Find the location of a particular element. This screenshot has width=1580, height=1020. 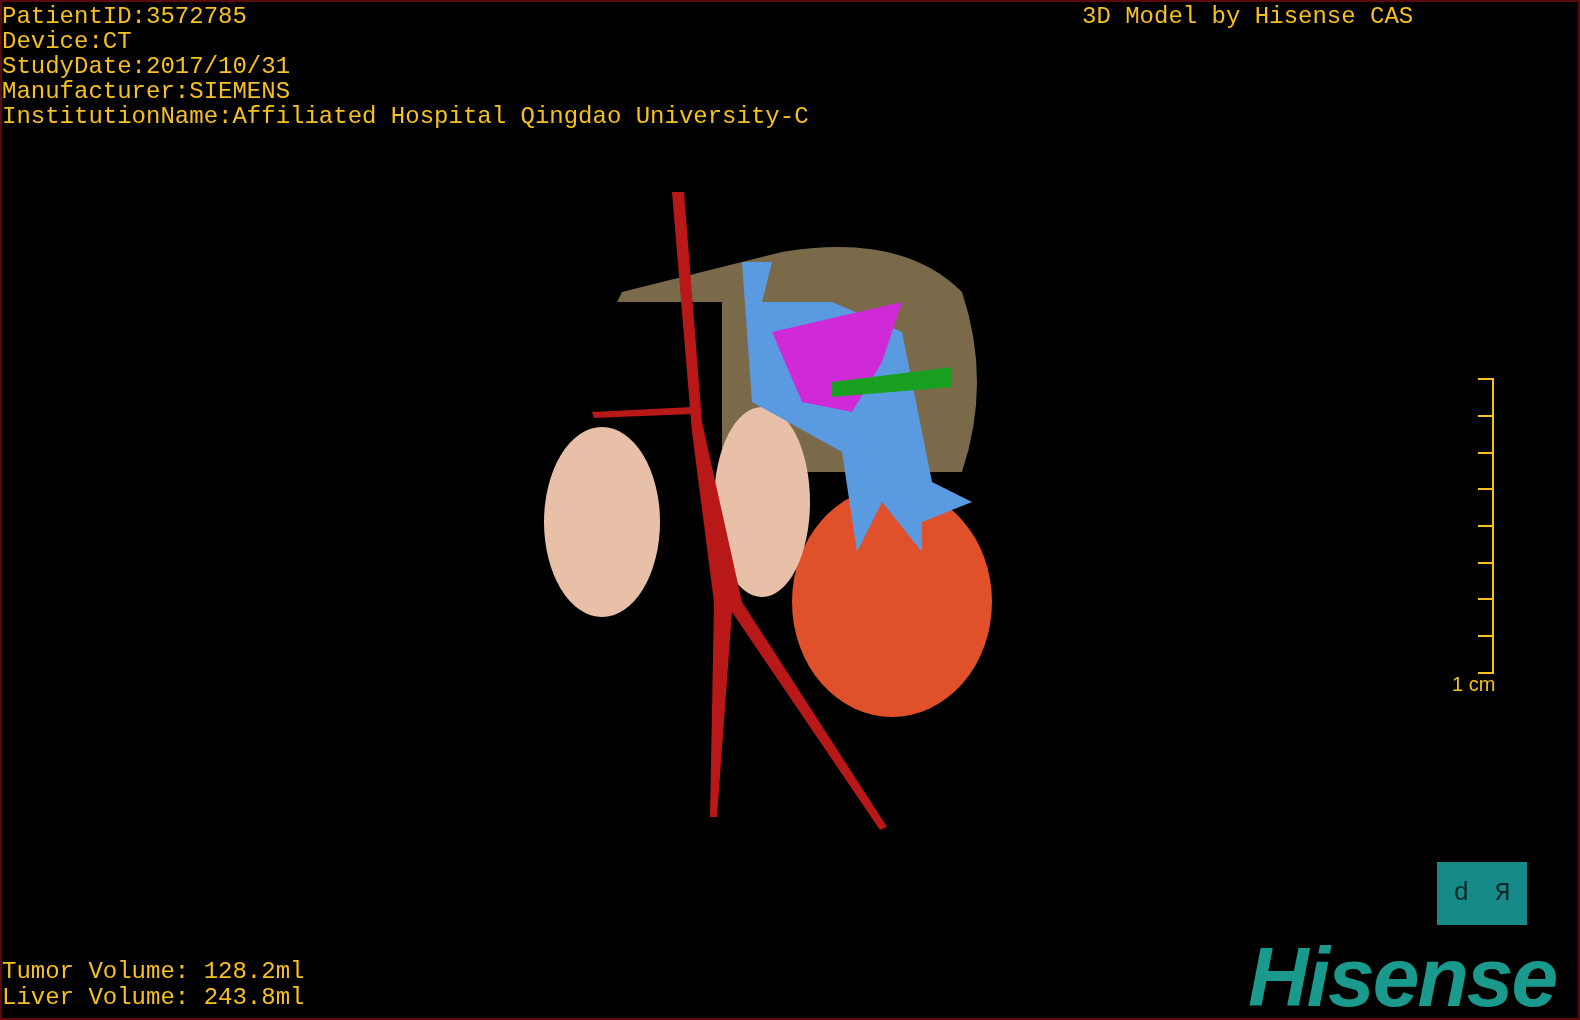

orientation-letter: R is located at coordinates (1503, 893).